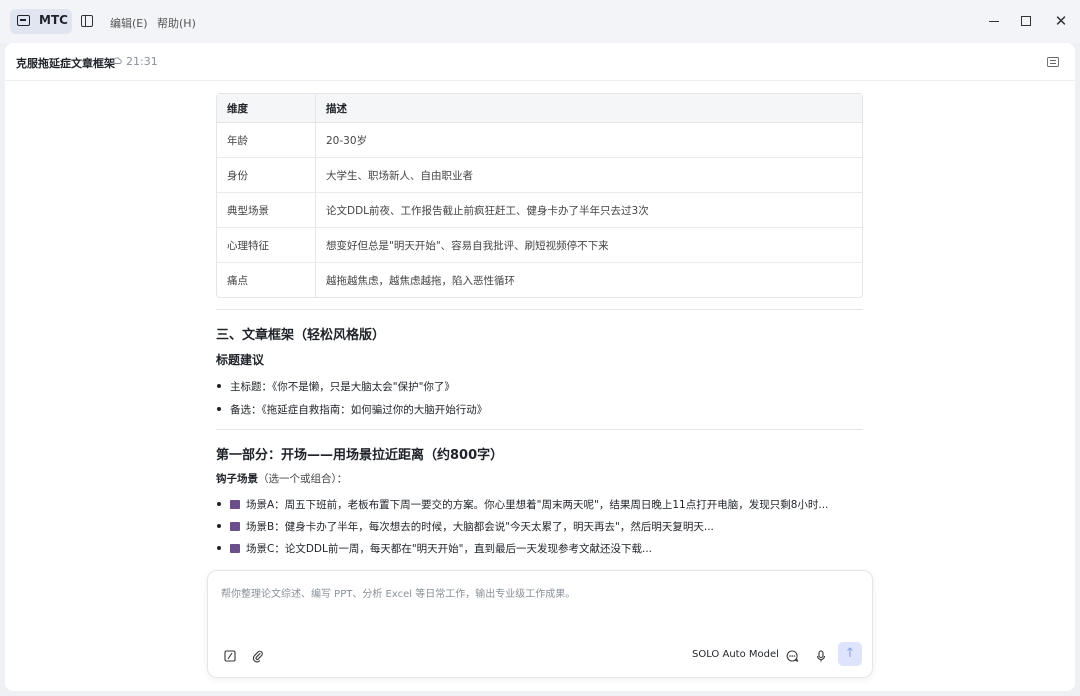 This screenshot has width=1080, height=696. Describe the element at coordinates (266, 280) in the screenshot. I see `table-cell: 痛点` at that location.